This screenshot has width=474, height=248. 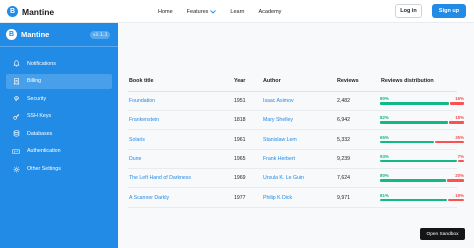 What do you see at coordinates (348, 81) in the screenshot?
I see `column-header-reviews: Reviews` at bounding box center [348, 81].